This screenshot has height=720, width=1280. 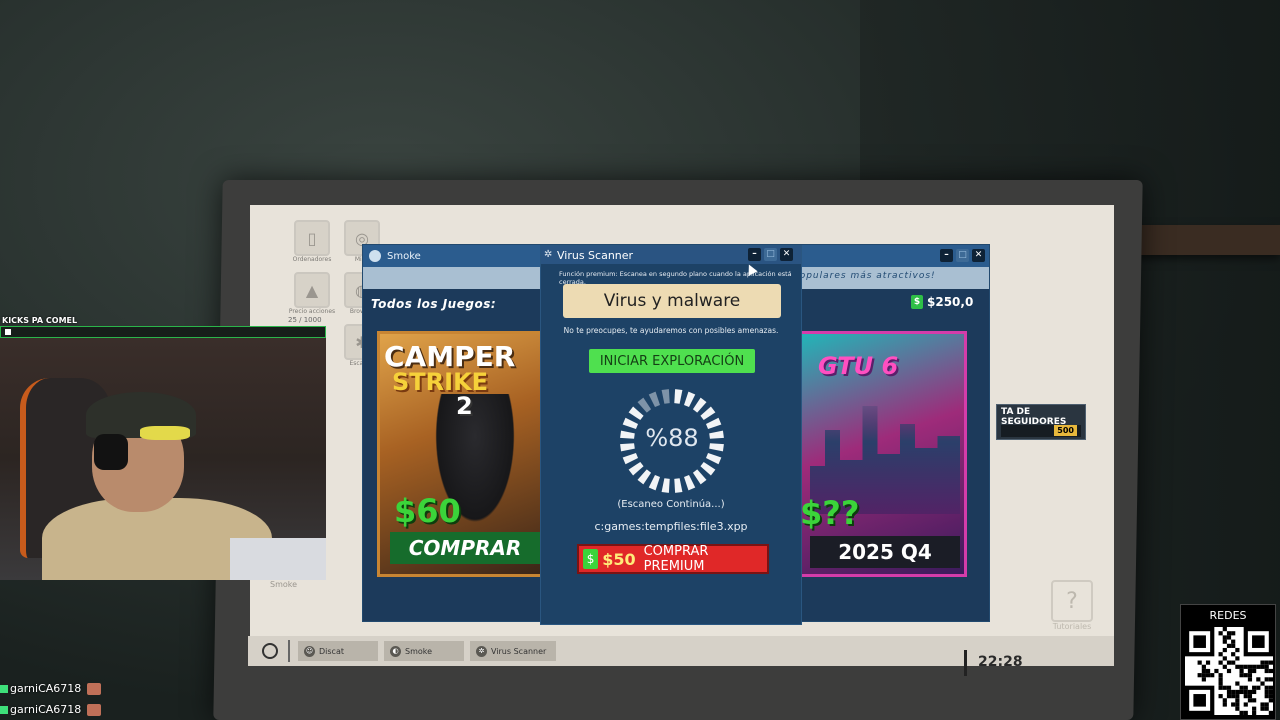 I want to click on taskbar-item-virus-scanner: ✲ Virus Scanner, so click(x=513, y=651).